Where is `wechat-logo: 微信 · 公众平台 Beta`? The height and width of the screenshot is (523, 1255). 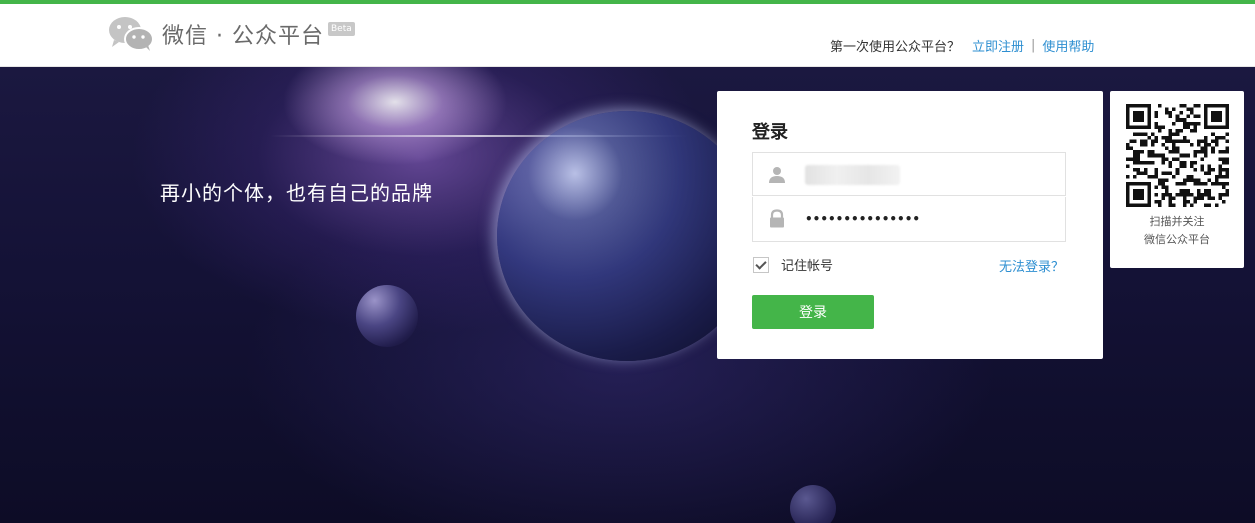
wechat-logo: 微信 · 公众平台 Beta is located at coordinates (231, 34).